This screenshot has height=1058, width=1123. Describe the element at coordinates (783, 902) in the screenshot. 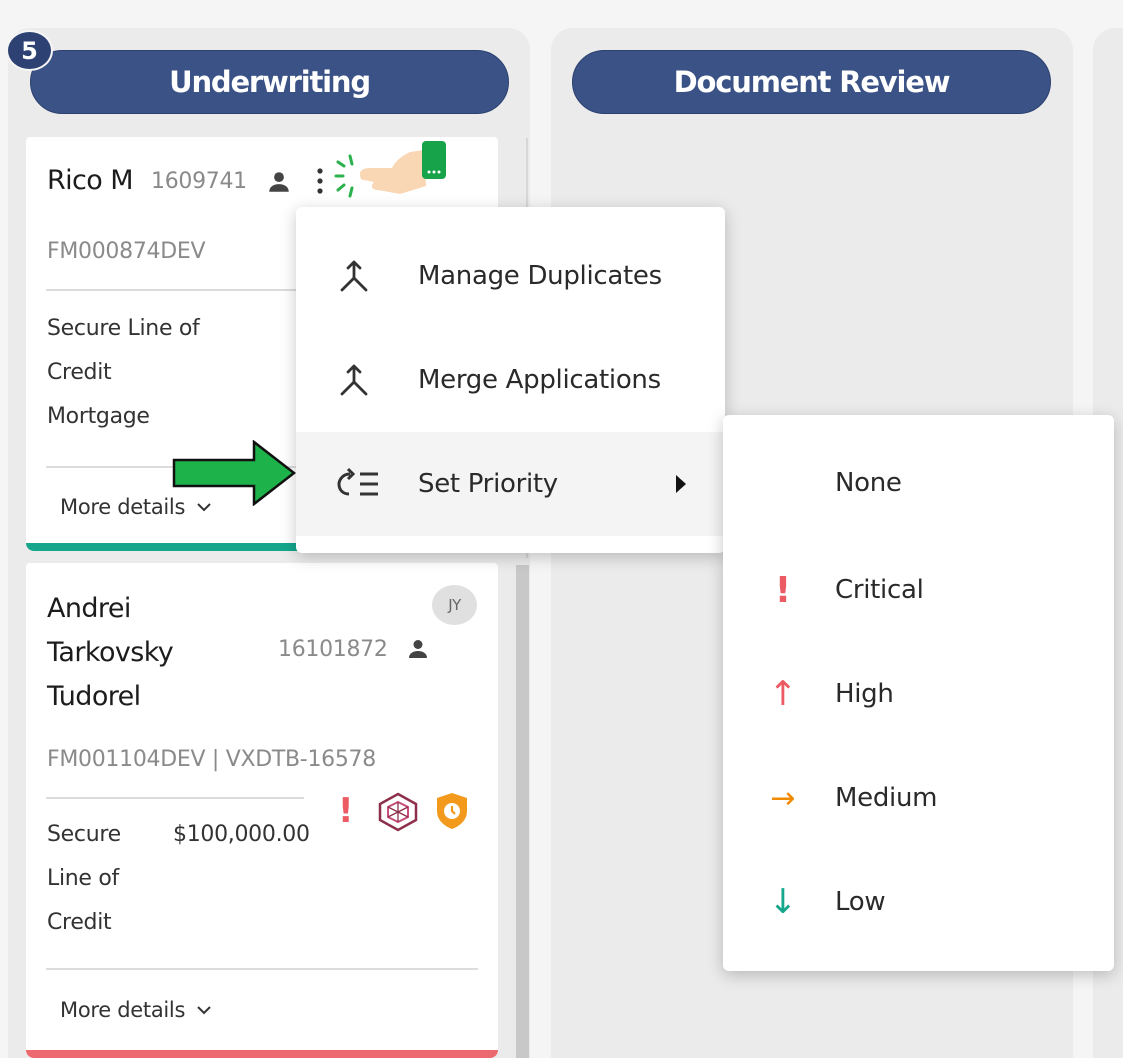

I see `arrow-down-icon: ↓` at that location.